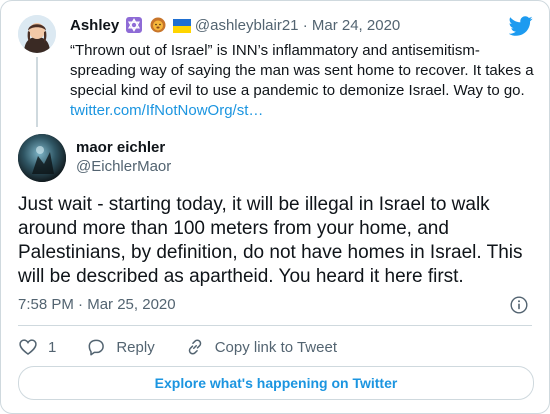  I want to click on reply-icon, so click(96, 347).